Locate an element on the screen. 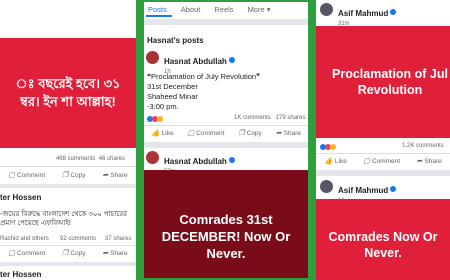 The image size is (450, 280). post-actions: 👍 Like ▢ Comment ➦ Share is located at coordinates (383, 161).